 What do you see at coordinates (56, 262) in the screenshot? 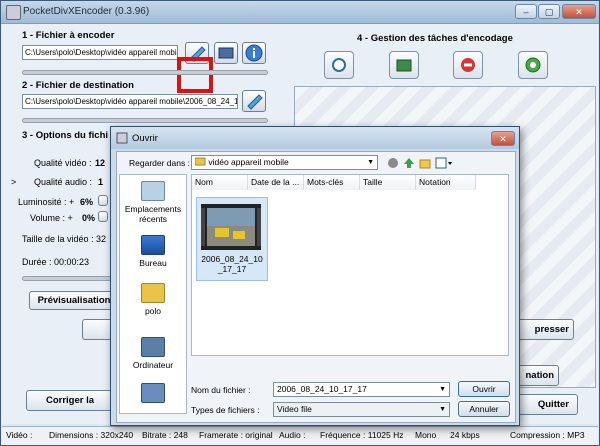
I see `duration-label: Durée : 00:00:23` at bounding box center [56, 262].